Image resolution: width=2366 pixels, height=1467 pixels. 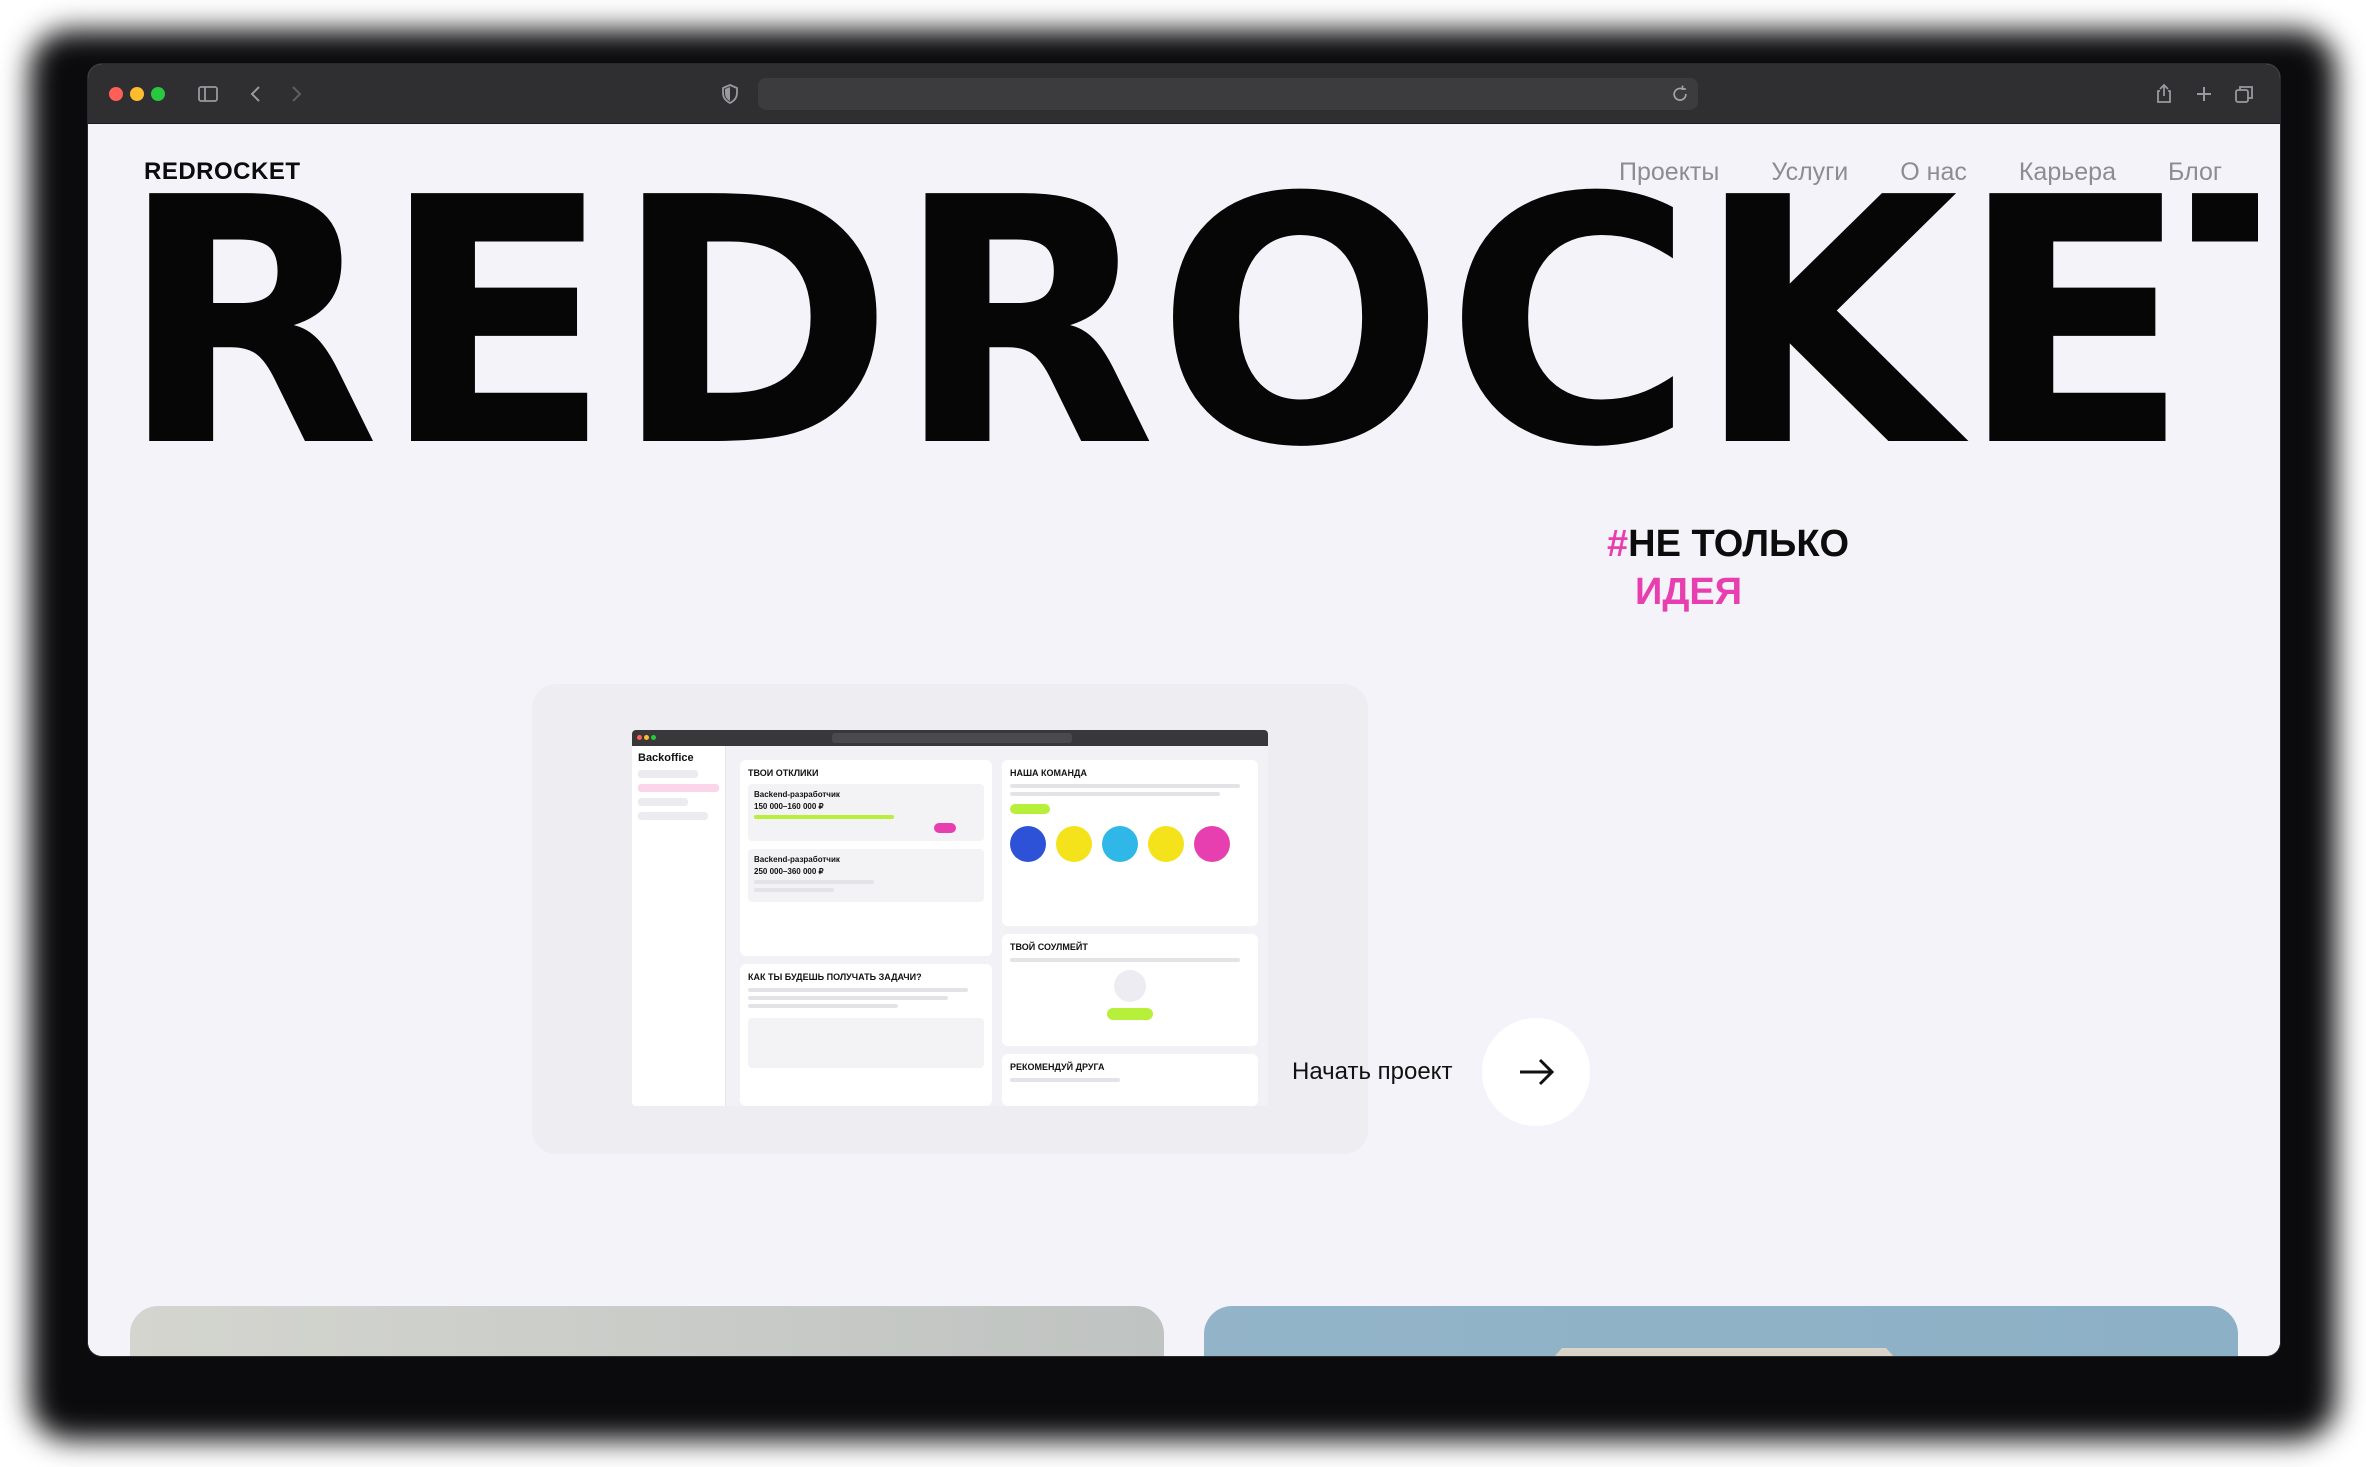 What do you see at coordinates (1130, 1080) in the screenshot?
I see `mock-panel-recommend: РЕКОМЕНДУЙ ДРУГА` at bounding box center [1130, 1080].